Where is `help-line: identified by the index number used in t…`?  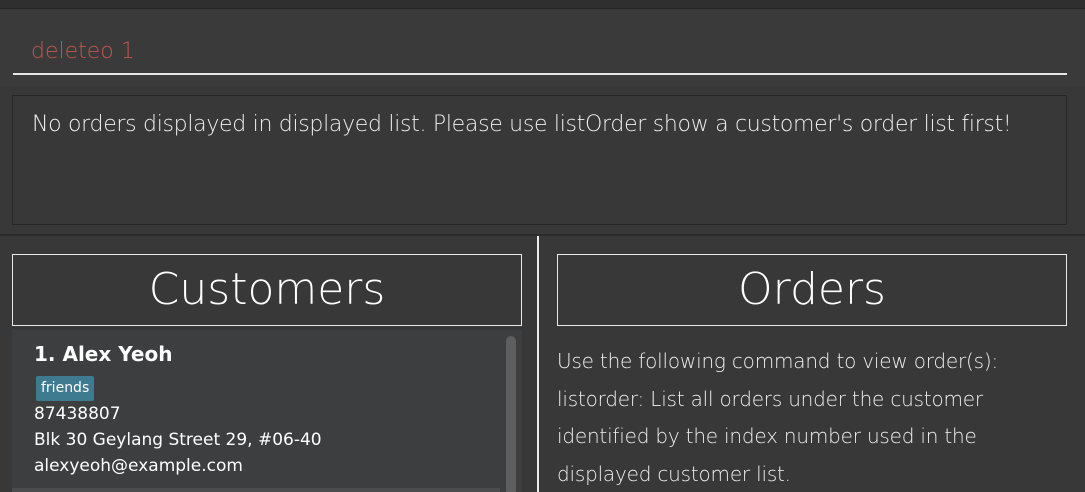
help-line: identified by the index number used in t… is located at coordinates (767, 436).